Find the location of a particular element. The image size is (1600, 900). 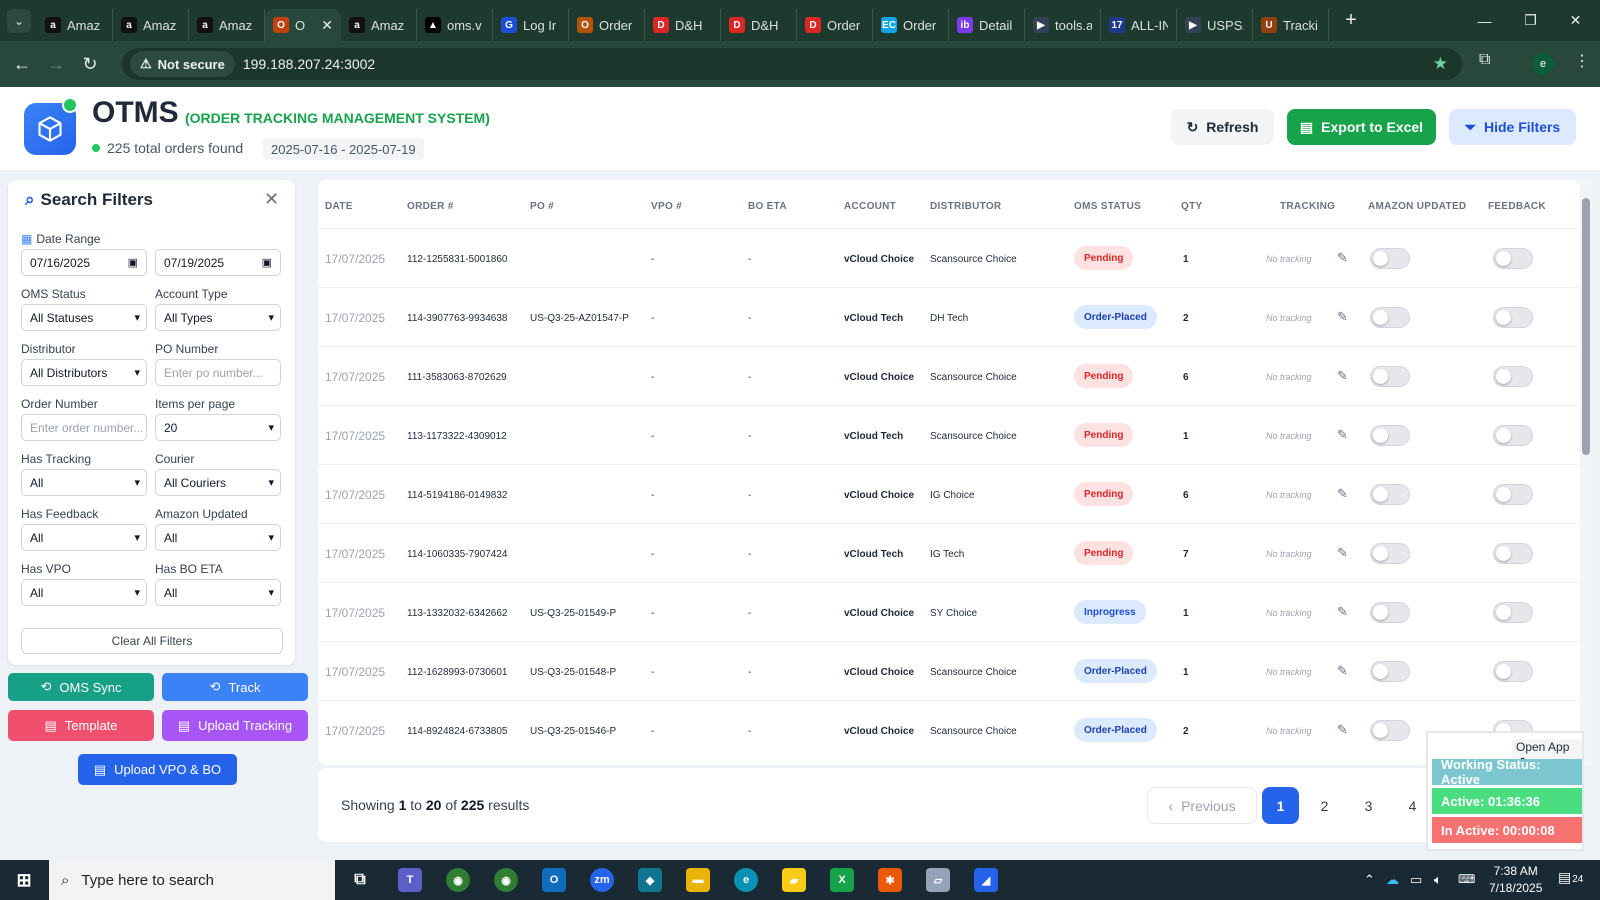

show-hidden-icons-icon: ⌃ is located at coordinates (1369, 880).